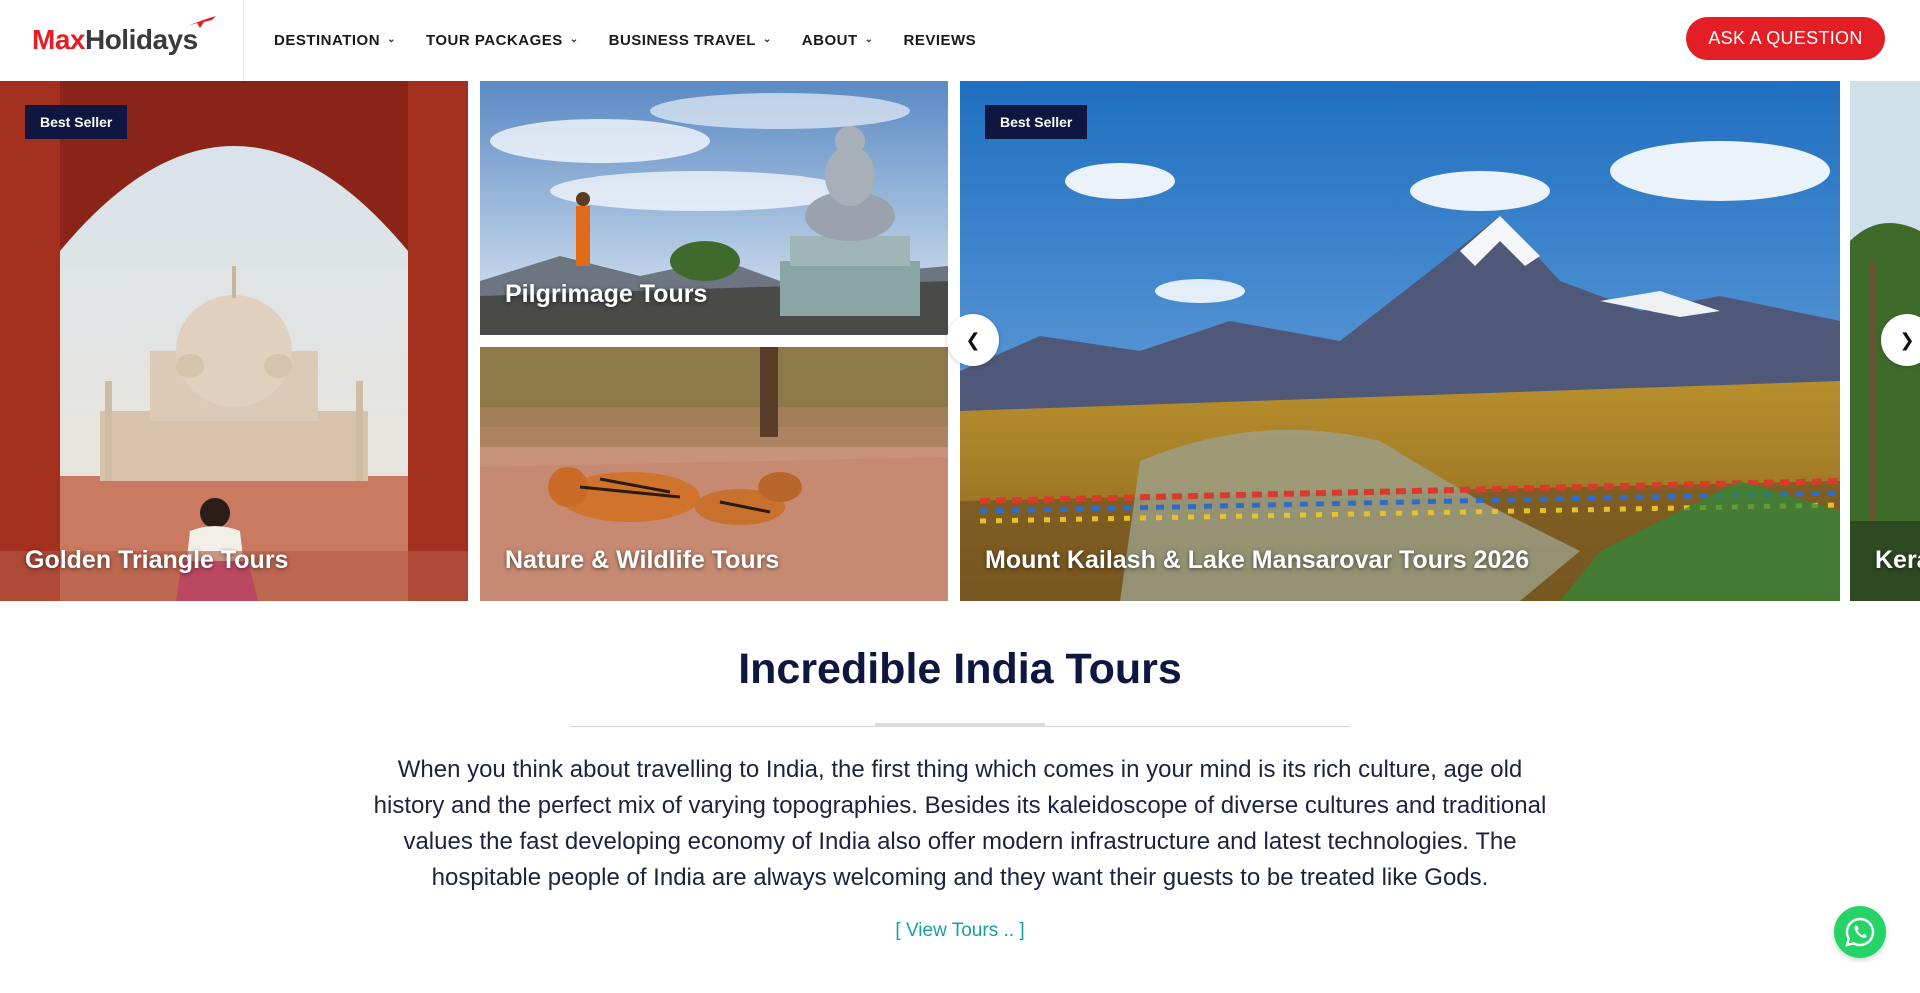 The height and width of the screenshot is (993, 1920). What do you see at coordinates (157, 560) in the screenshot?
I see `tile-title: Golden Triangle Tours` at bounding box center [157, 560].